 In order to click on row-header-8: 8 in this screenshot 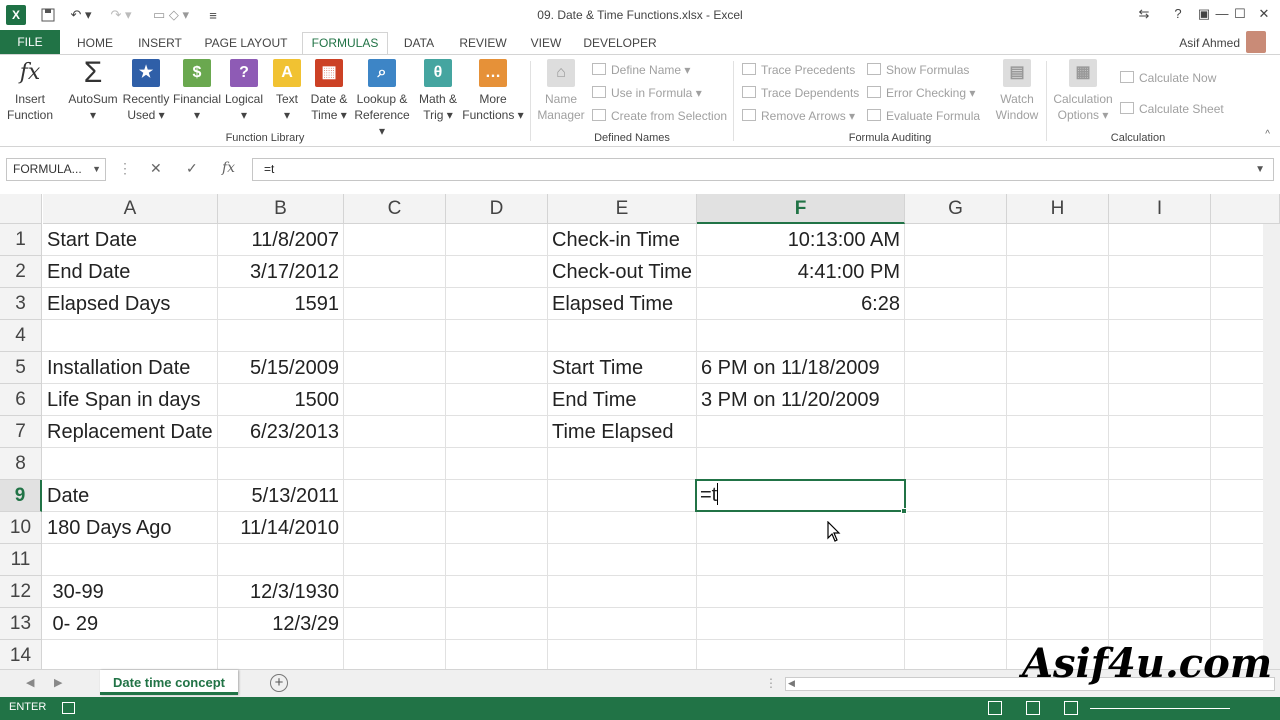, I will do `click(21, 464)`.